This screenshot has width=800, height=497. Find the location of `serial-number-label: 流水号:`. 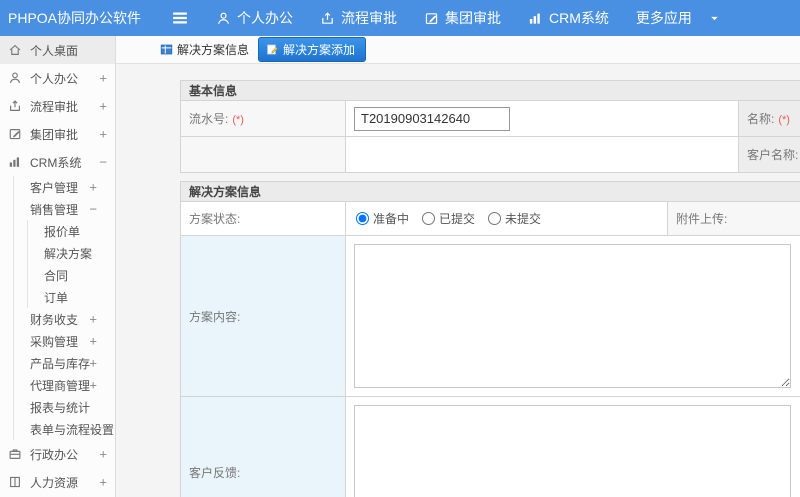

serial-number-label: 流水号: is located at coordinates (209, 119).